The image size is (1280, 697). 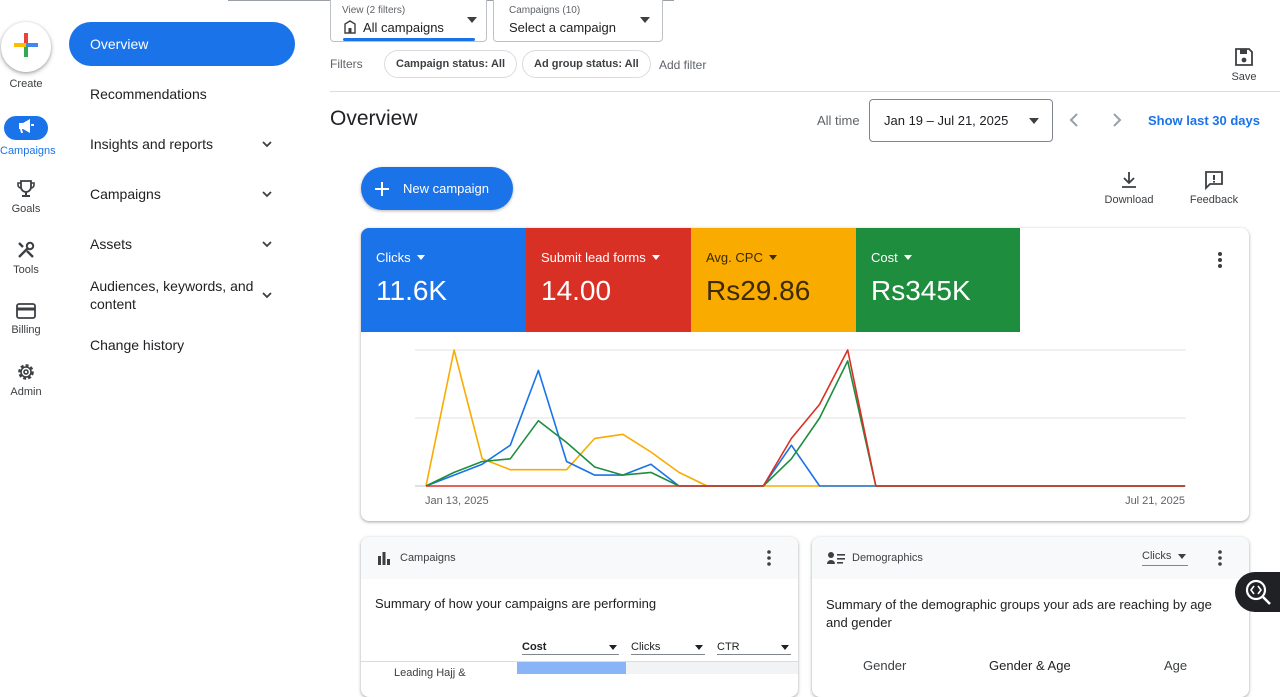 I want to click on col-header-label: Cost, so click(x=534, y=647).